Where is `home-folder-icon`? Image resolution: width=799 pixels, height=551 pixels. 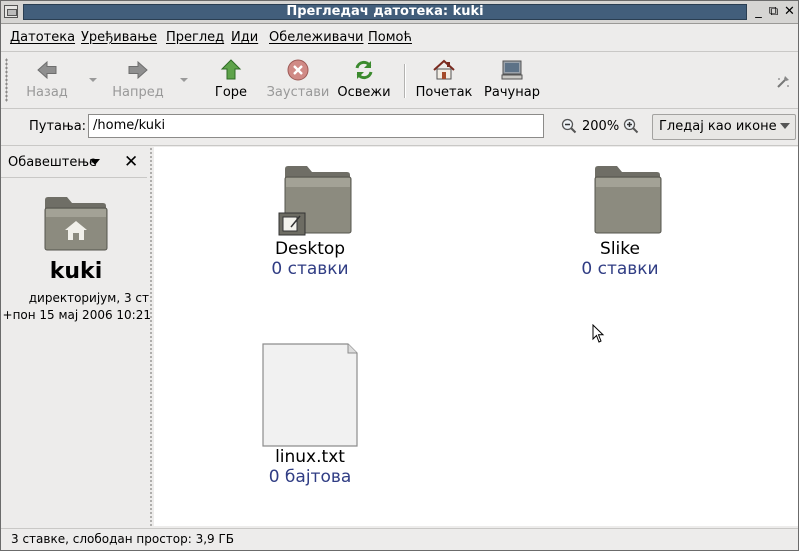 home-folder-icon is located at coordinates (76, 224).